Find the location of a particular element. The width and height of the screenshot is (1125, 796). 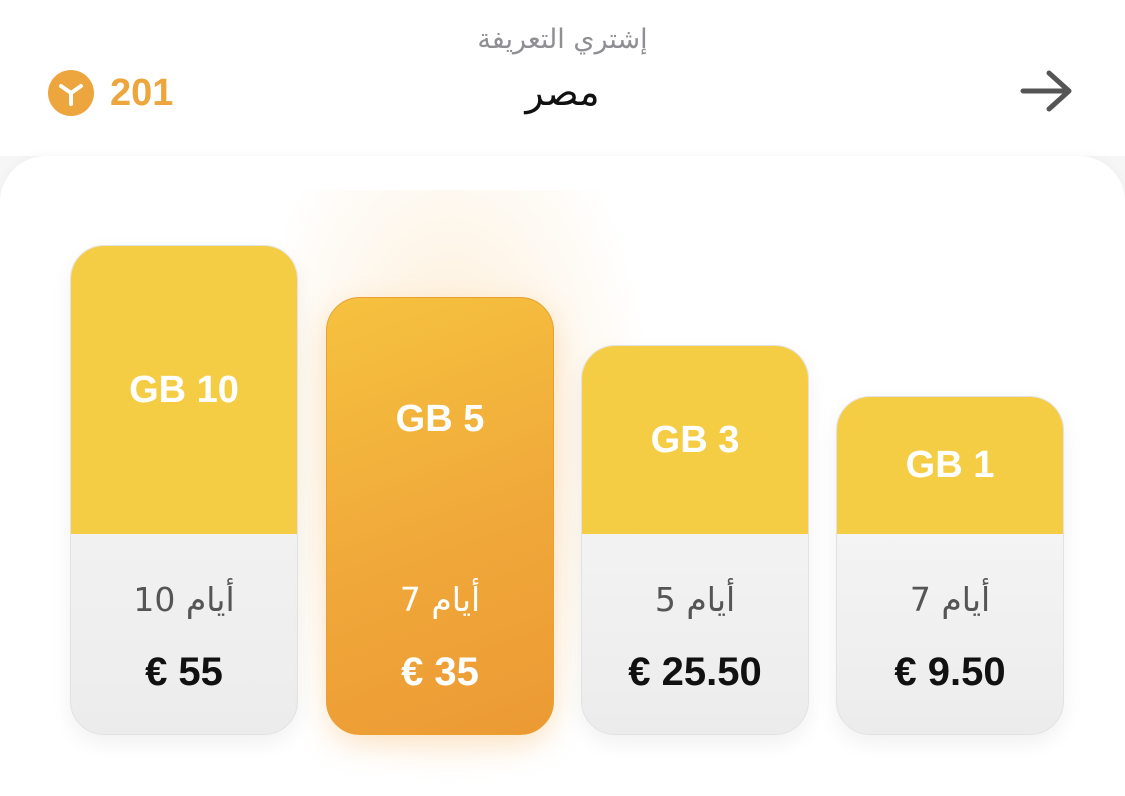

plan-data-area: GB 3 is located at coordinates (695, 440).